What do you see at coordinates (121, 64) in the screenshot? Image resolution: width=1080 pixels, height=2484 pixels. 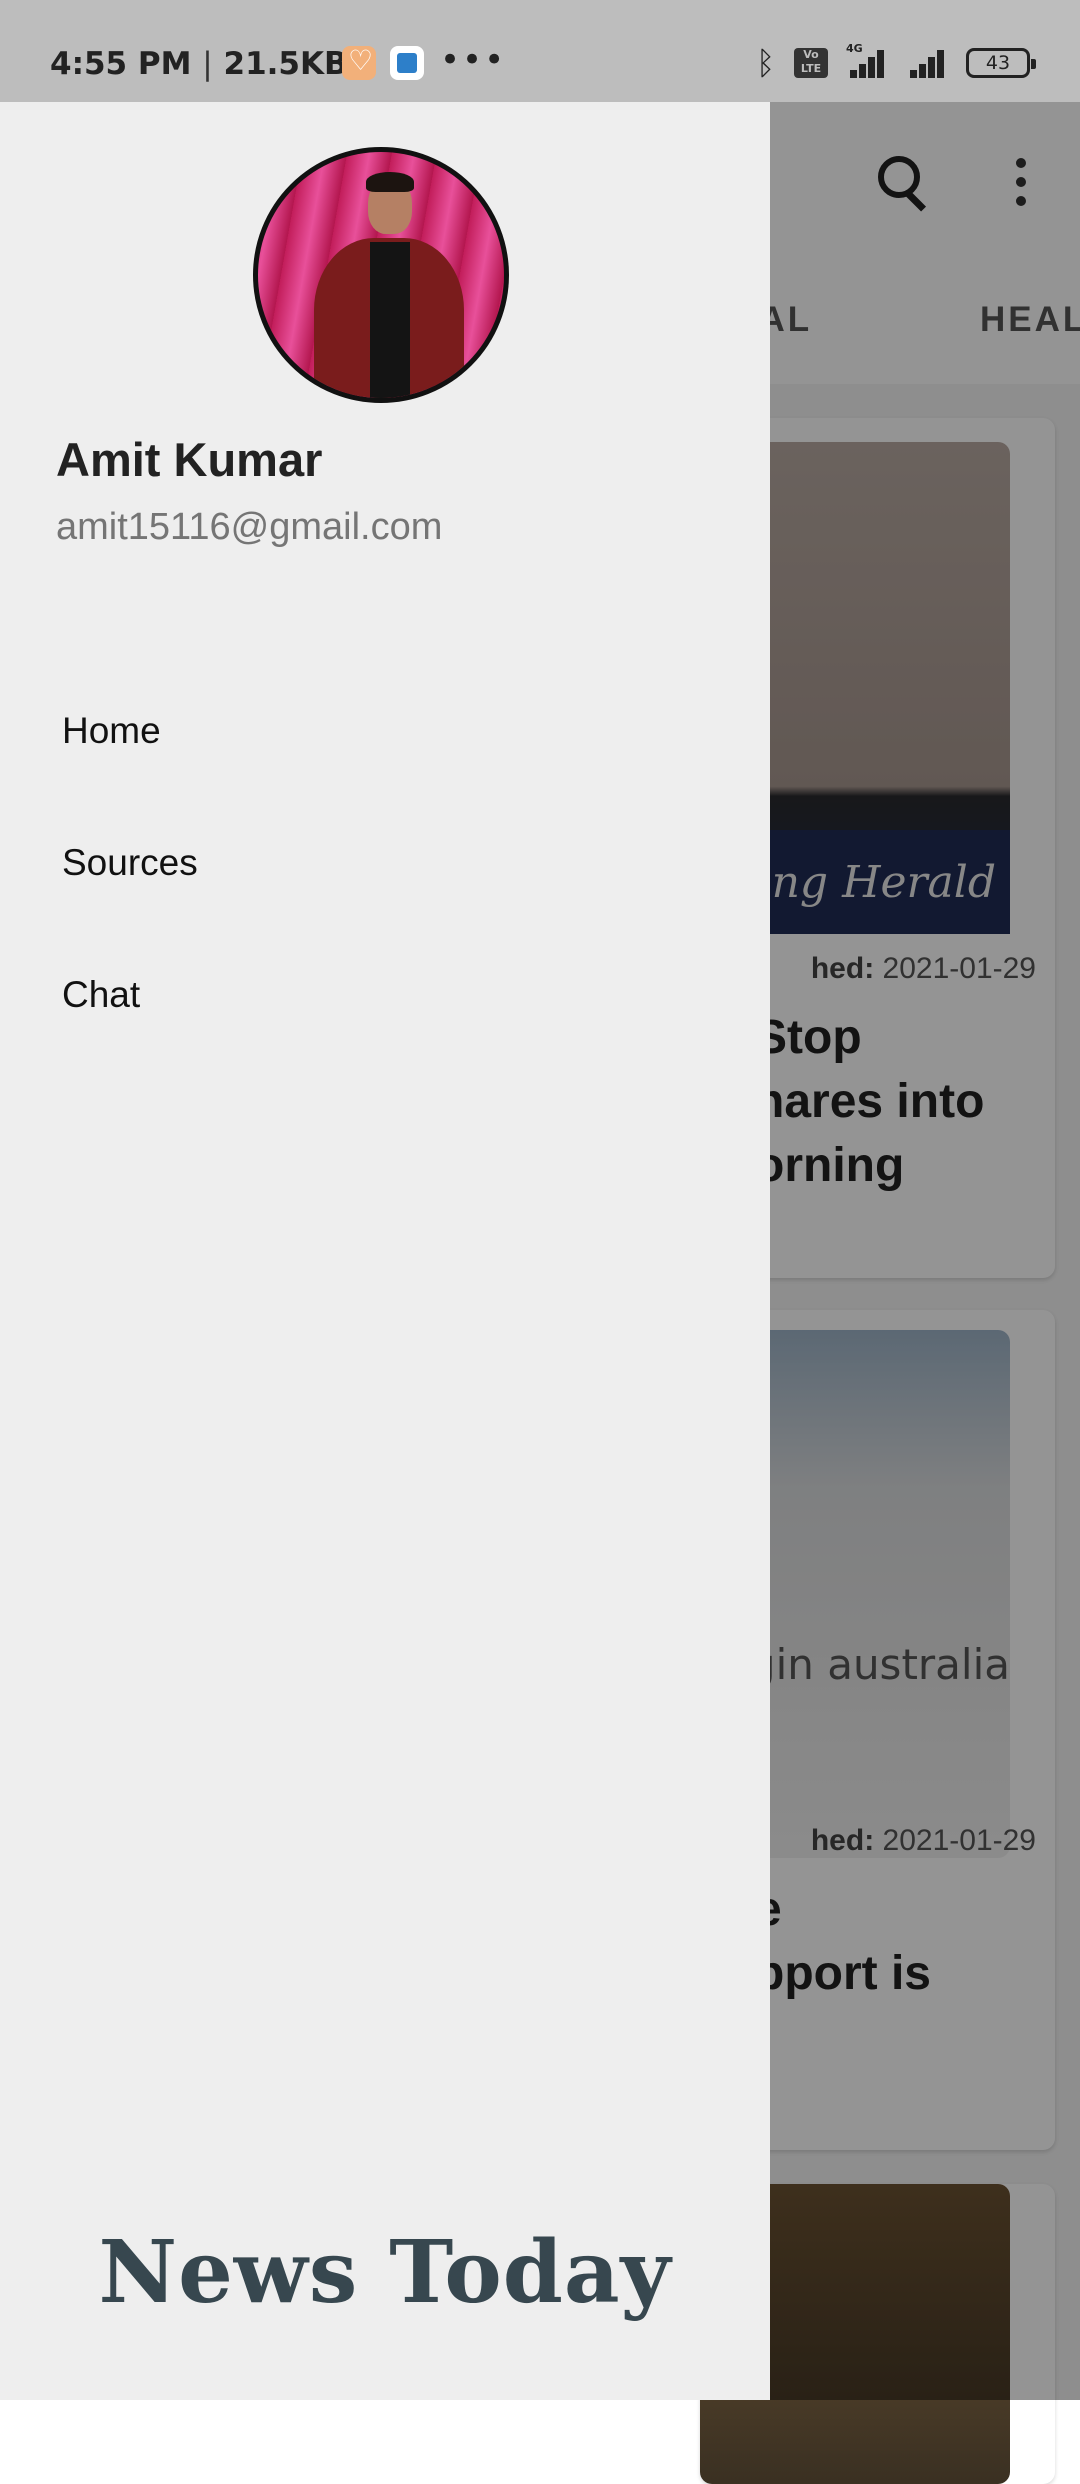 I see `status-clock: 4:55 PM` at bounding box center [121, 64].